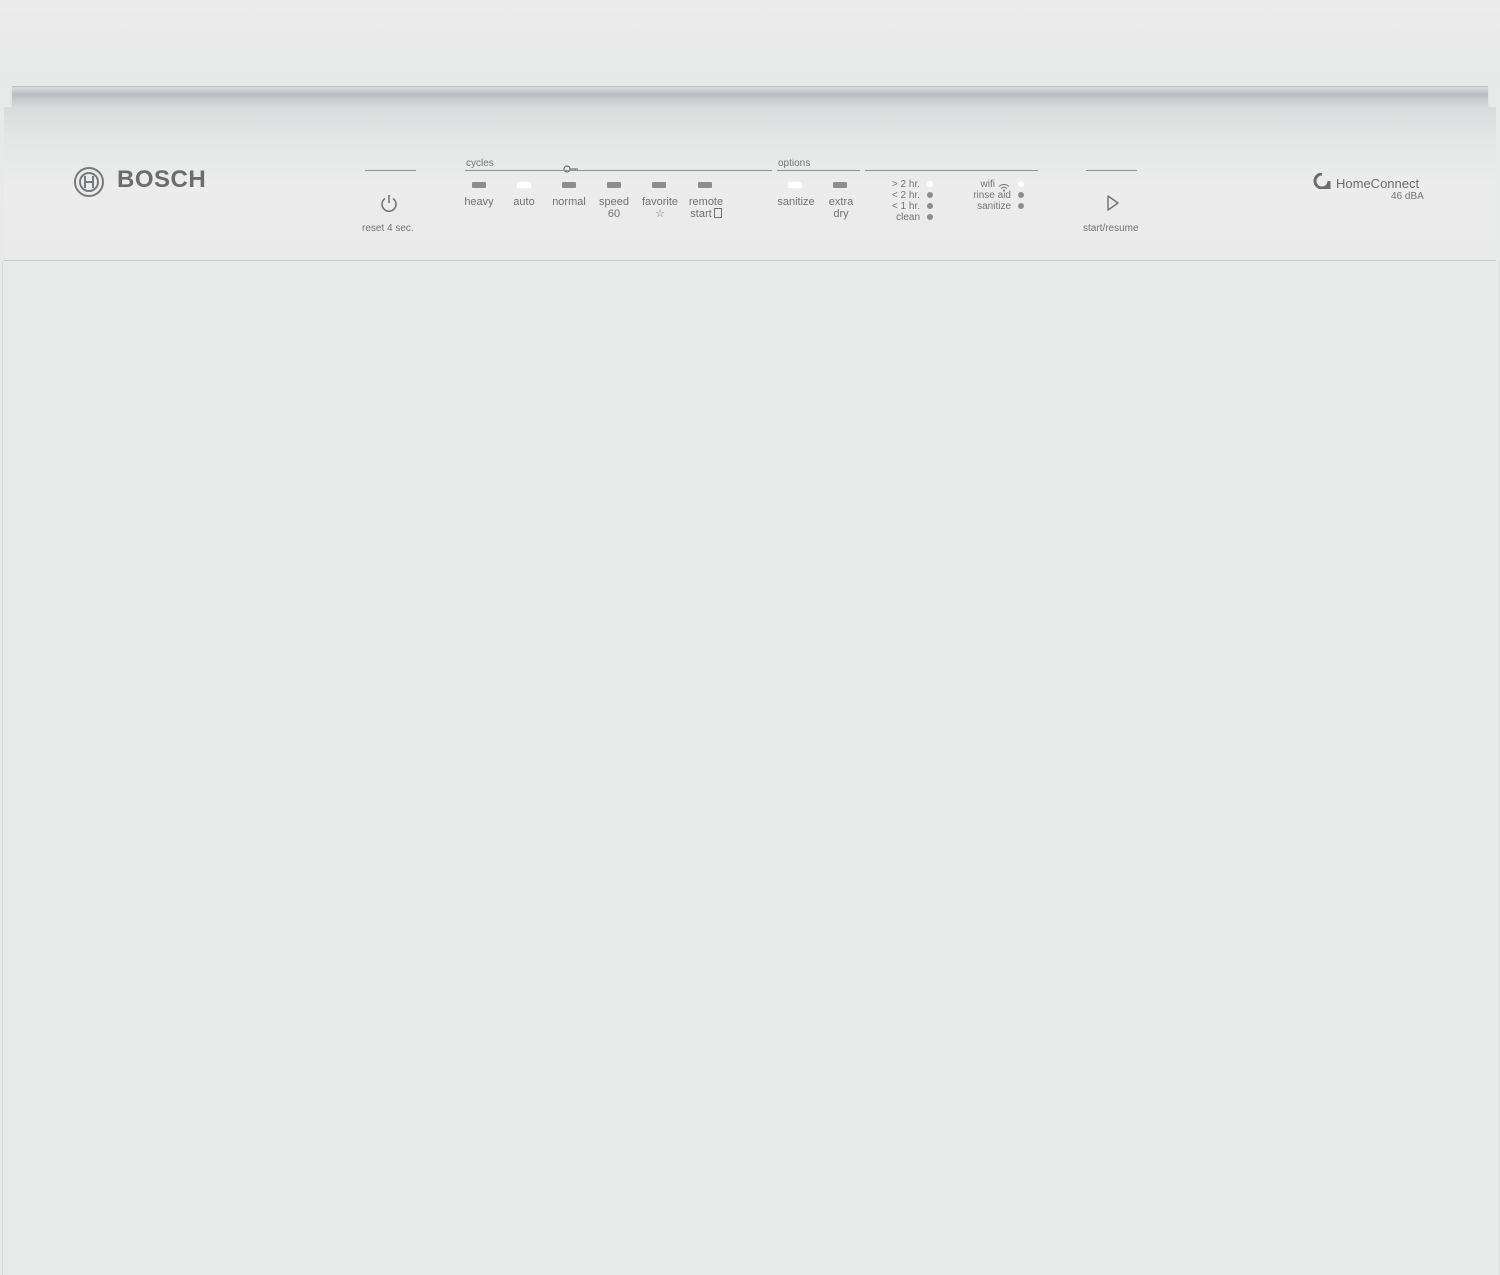 This screenshot has width=1500, height=1275. What do you see at coordinates (660, 202) in the screenshot?
I see `cycle-label: favorite` at bounding box center [660, 202].